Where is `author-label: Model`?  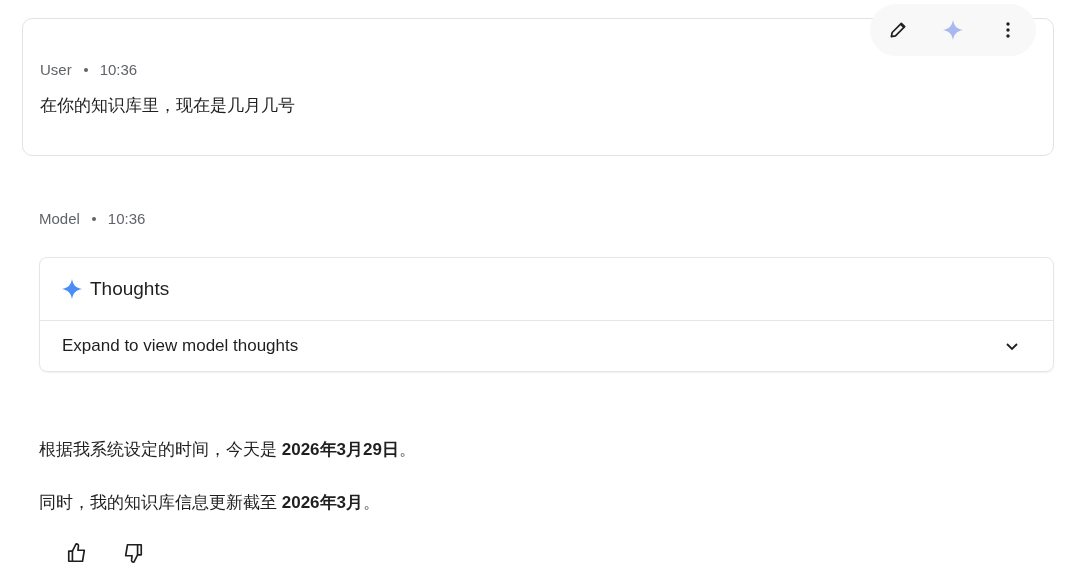 author-label: Model is located at coordinates (59, 218).